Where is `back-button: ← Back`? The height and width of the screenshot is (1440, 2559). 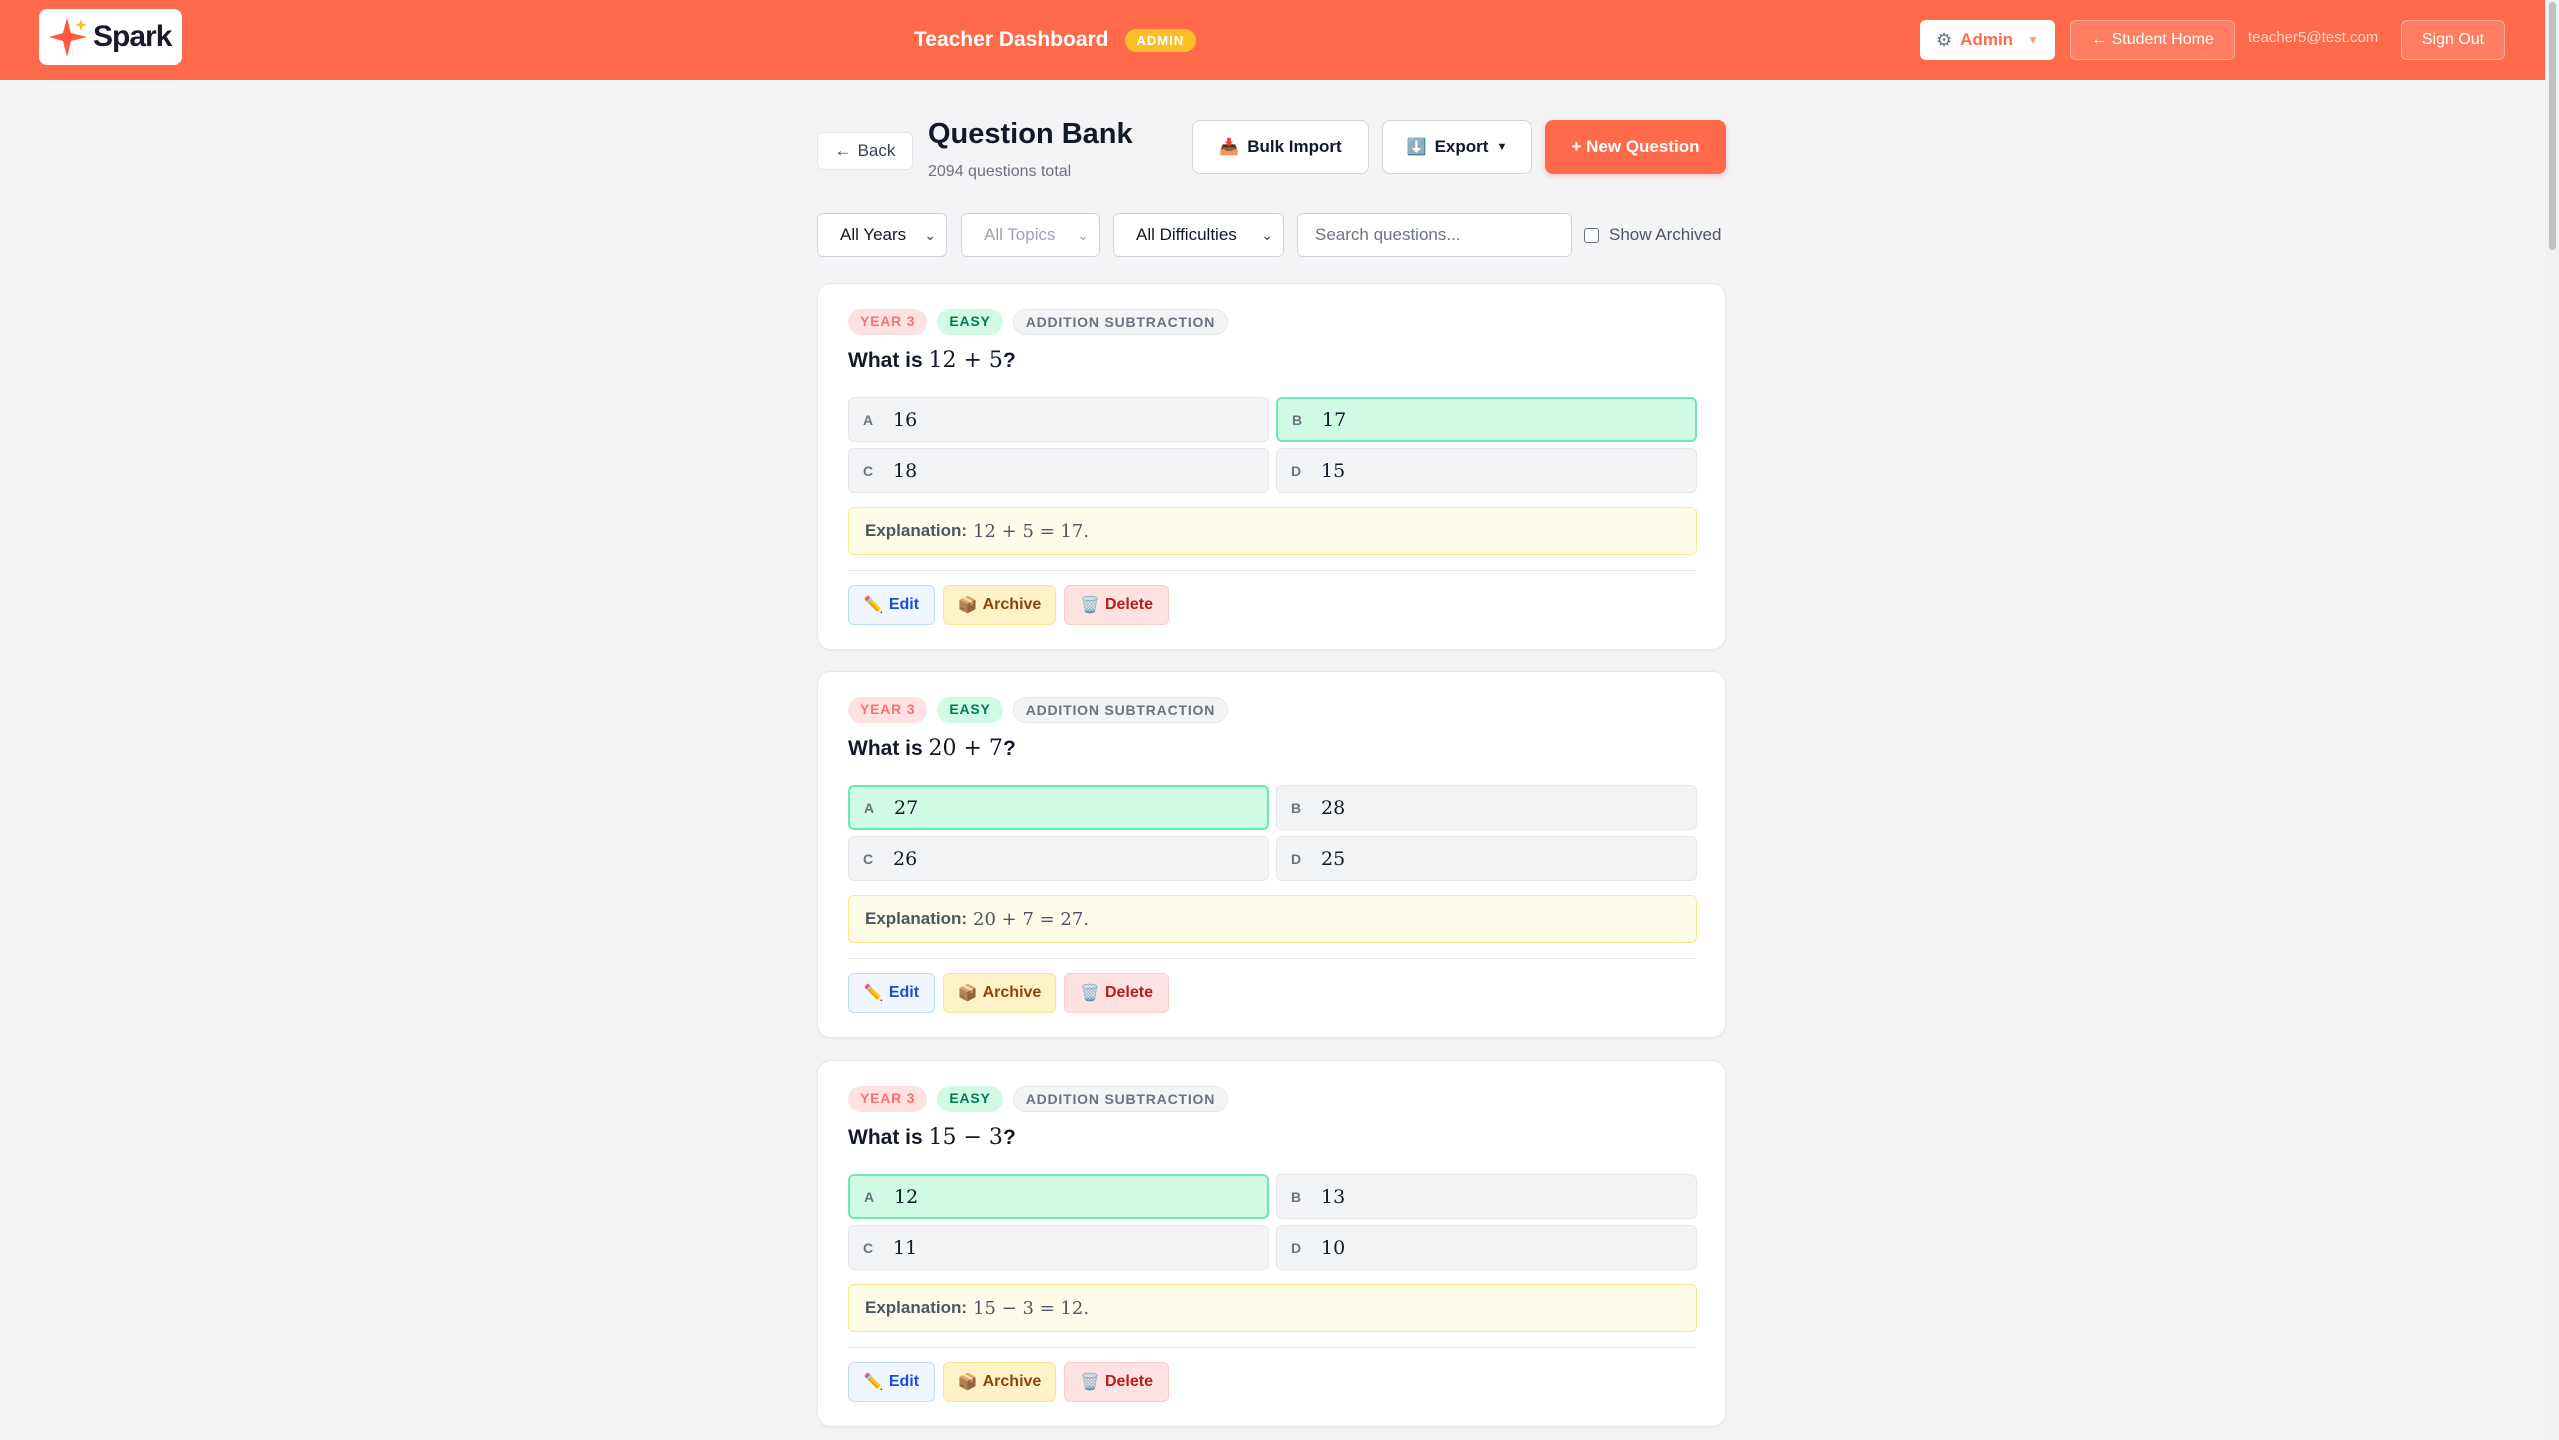
back-button: ← Back is located at coordinates (865, 151).